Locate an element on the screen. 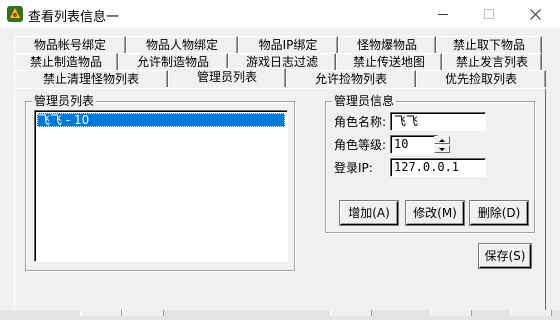 This screenshot has height=320, width=560. level-down-button is located at coordinates (442, 149).